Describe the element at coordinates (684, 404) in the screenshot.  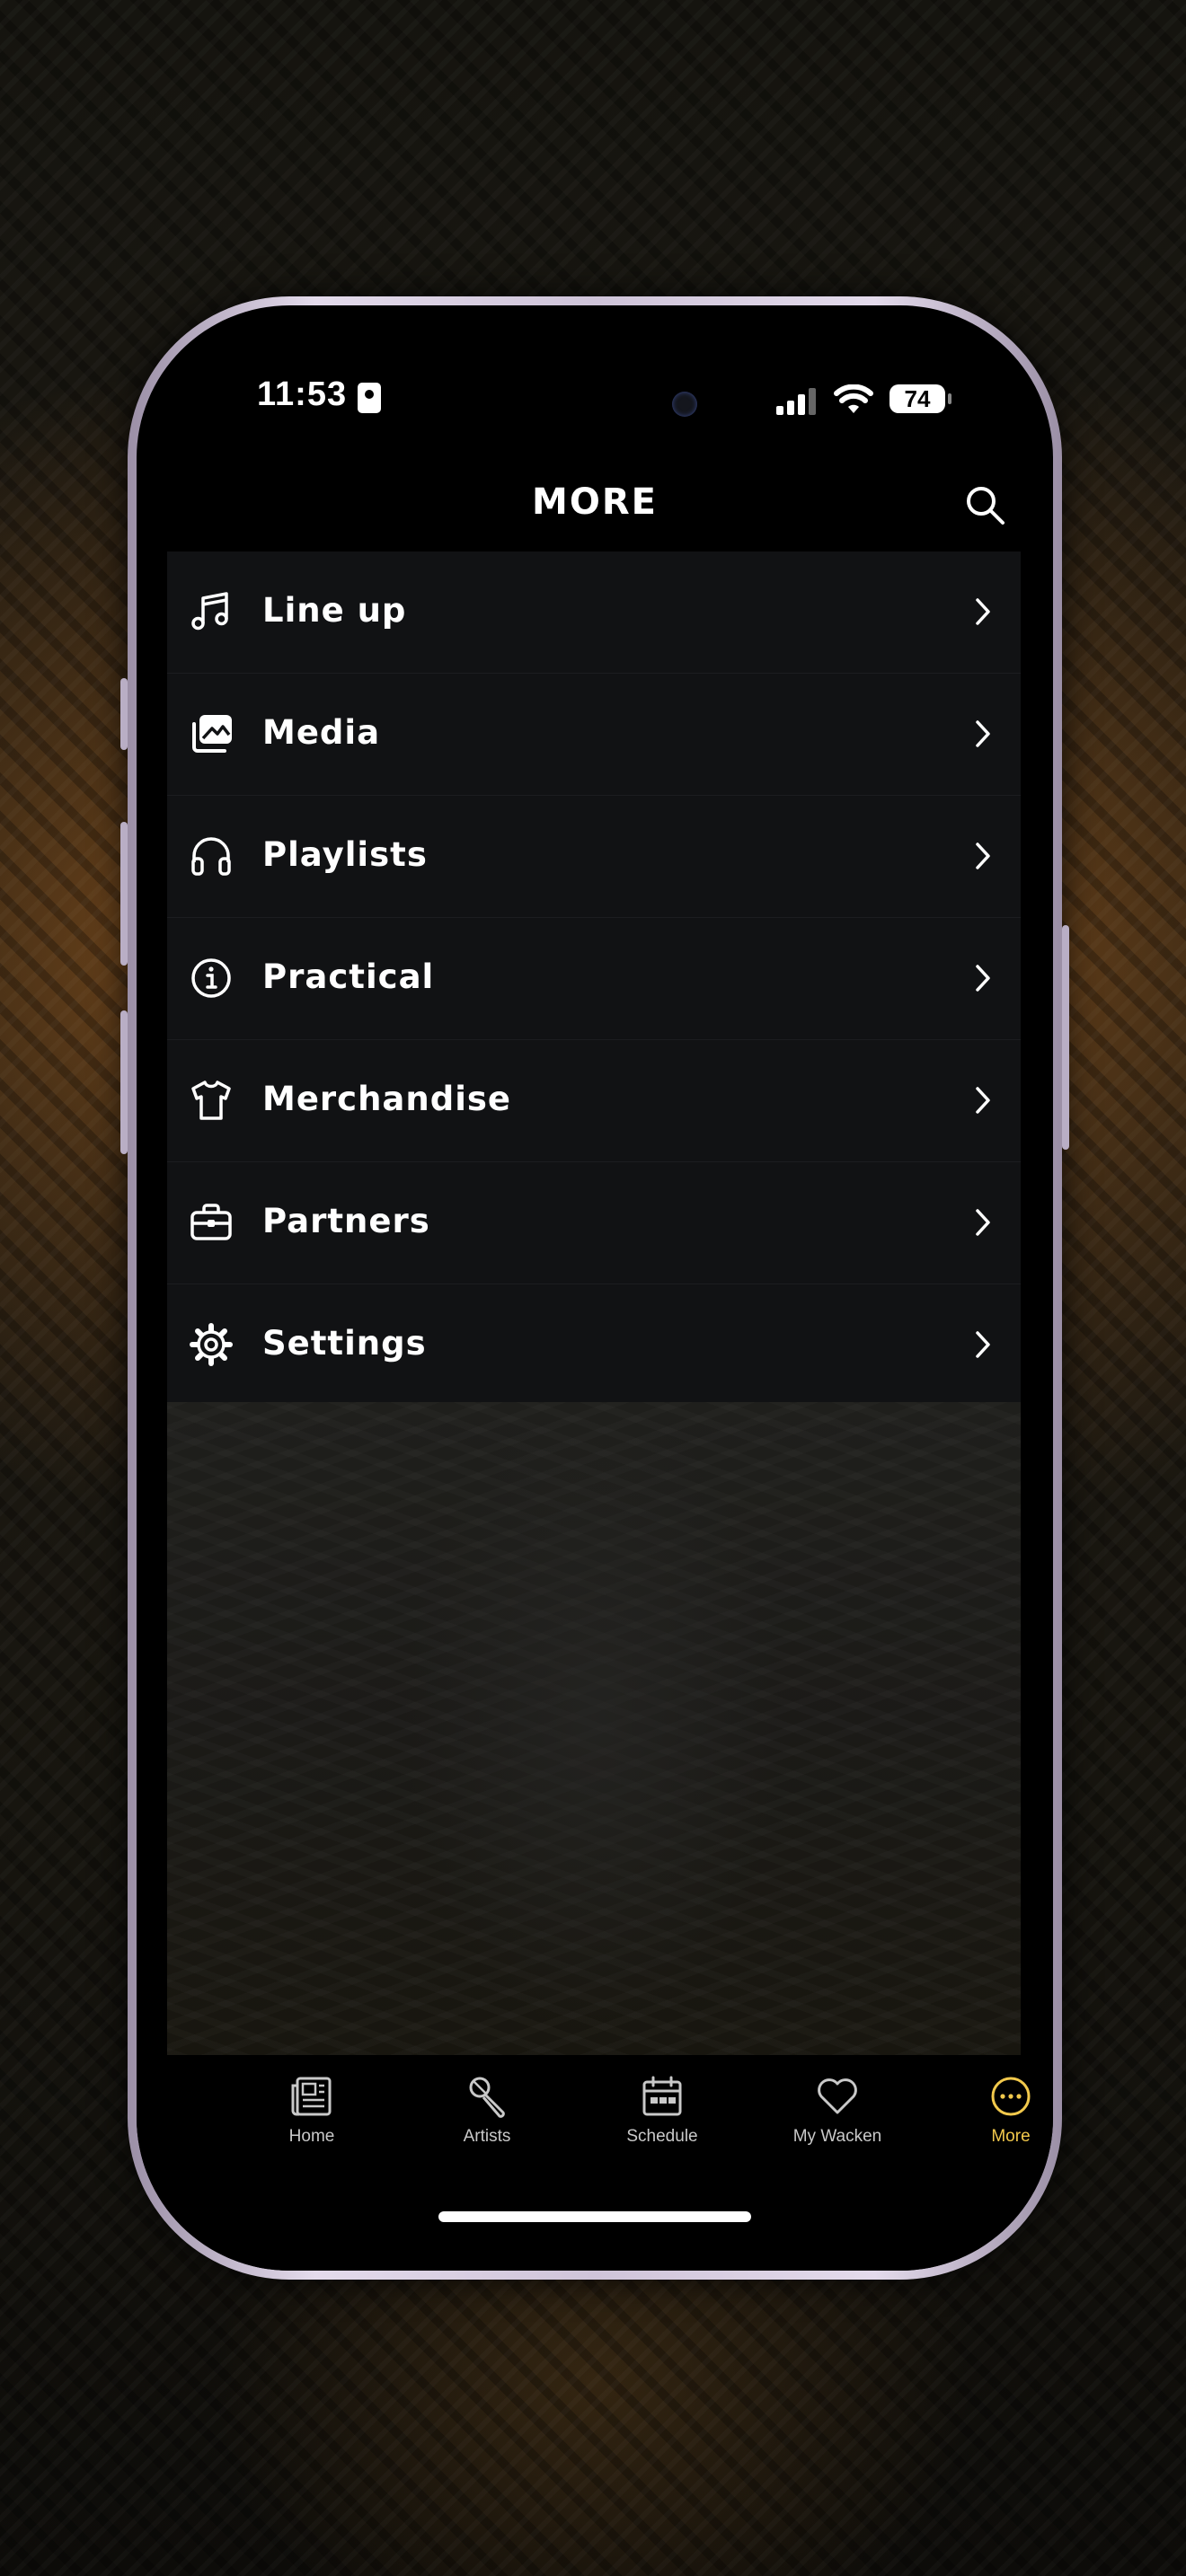
I see `front-camera` at that location.